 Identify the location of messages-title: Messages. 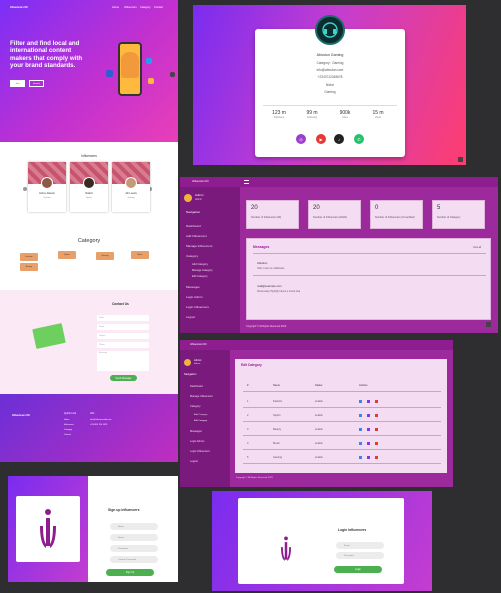
(261, 247).